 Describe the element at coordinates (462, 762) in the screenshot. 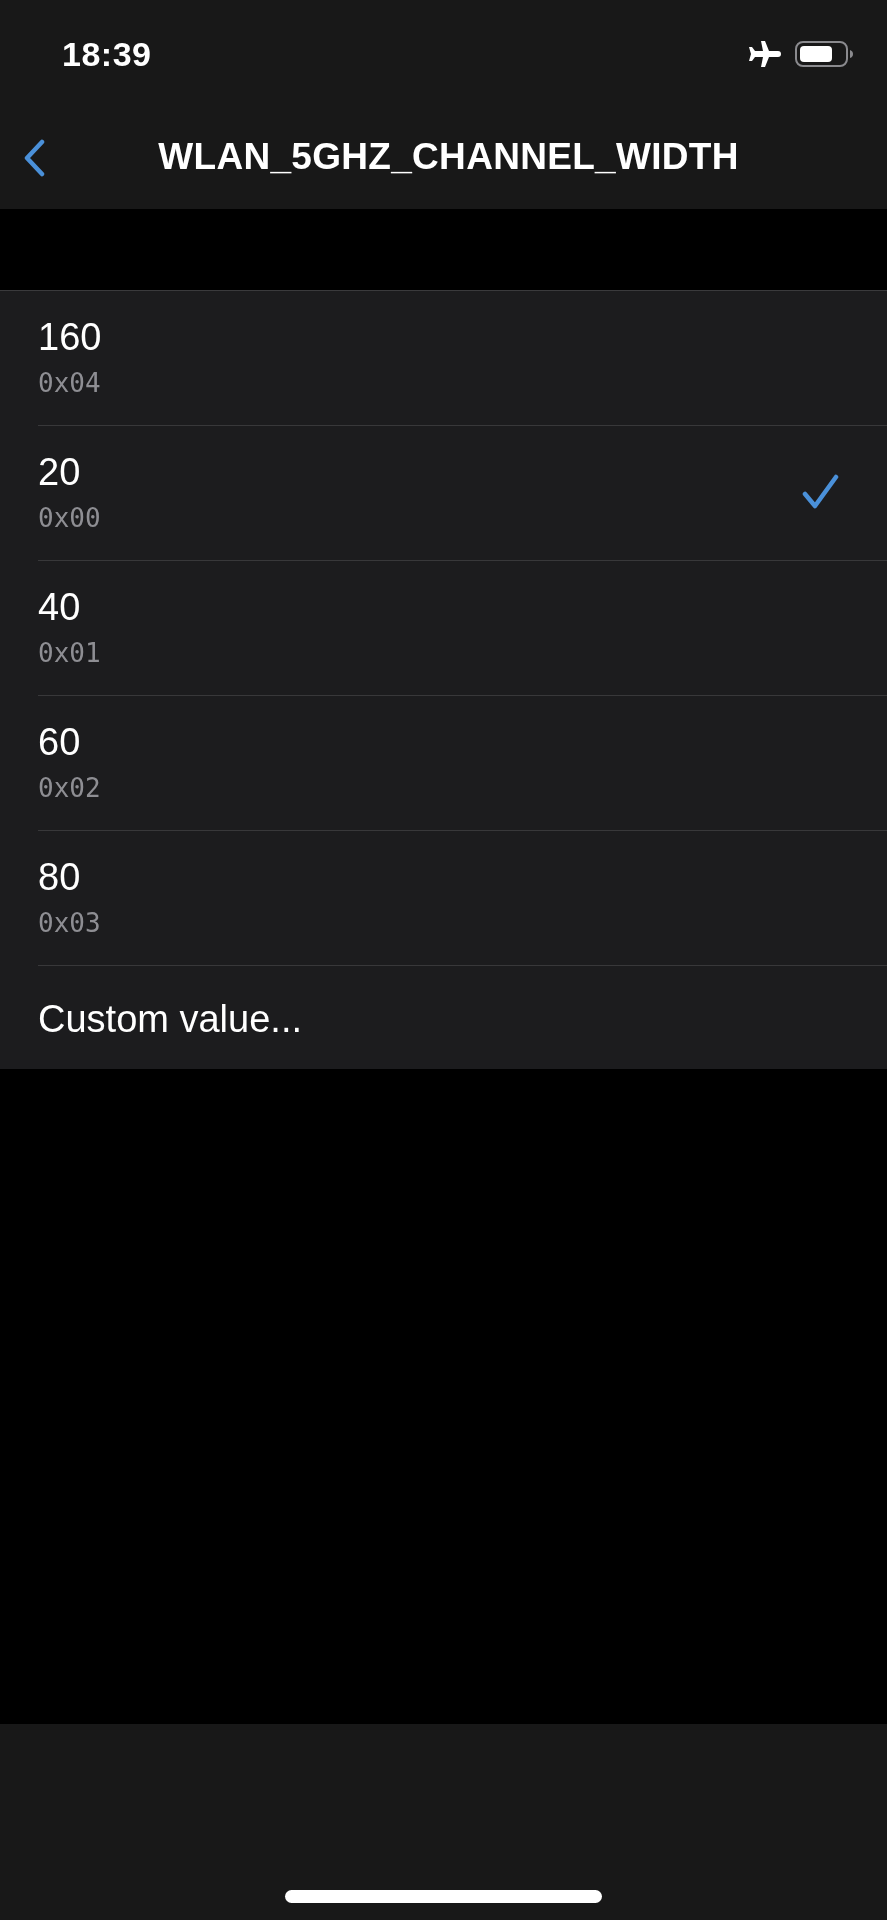

I see `option-row: 60 0x02` at that location.